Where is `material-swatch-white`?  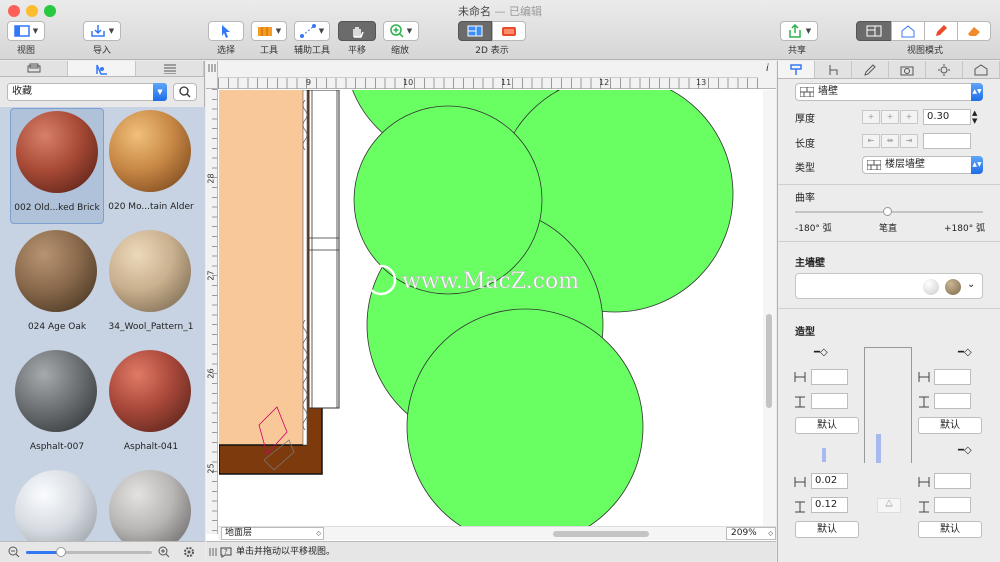 material-swatch-white is located at coordinates (931, 287).